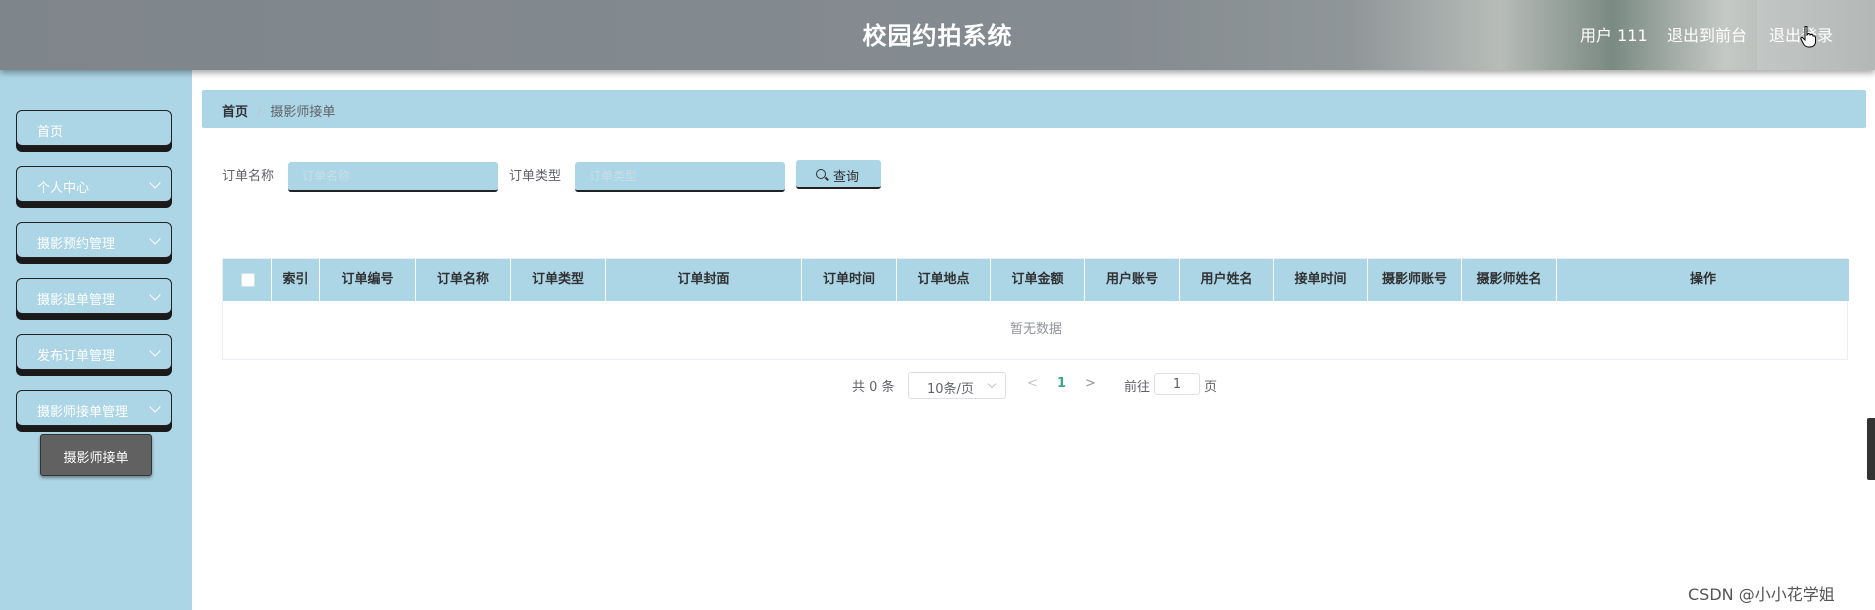  I want to click on page-size-select: 10条/页, so click(957, 385).